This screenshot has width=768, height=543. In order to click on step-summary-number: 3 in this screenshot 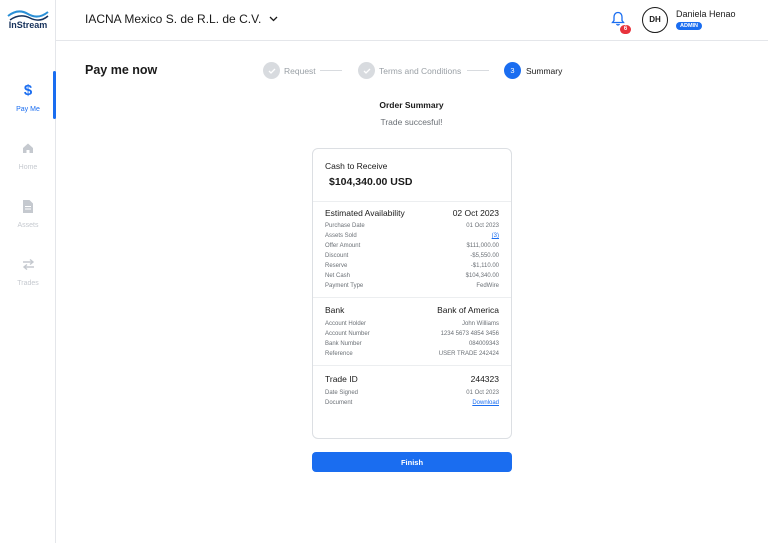, I will do `click(512, 70)`.